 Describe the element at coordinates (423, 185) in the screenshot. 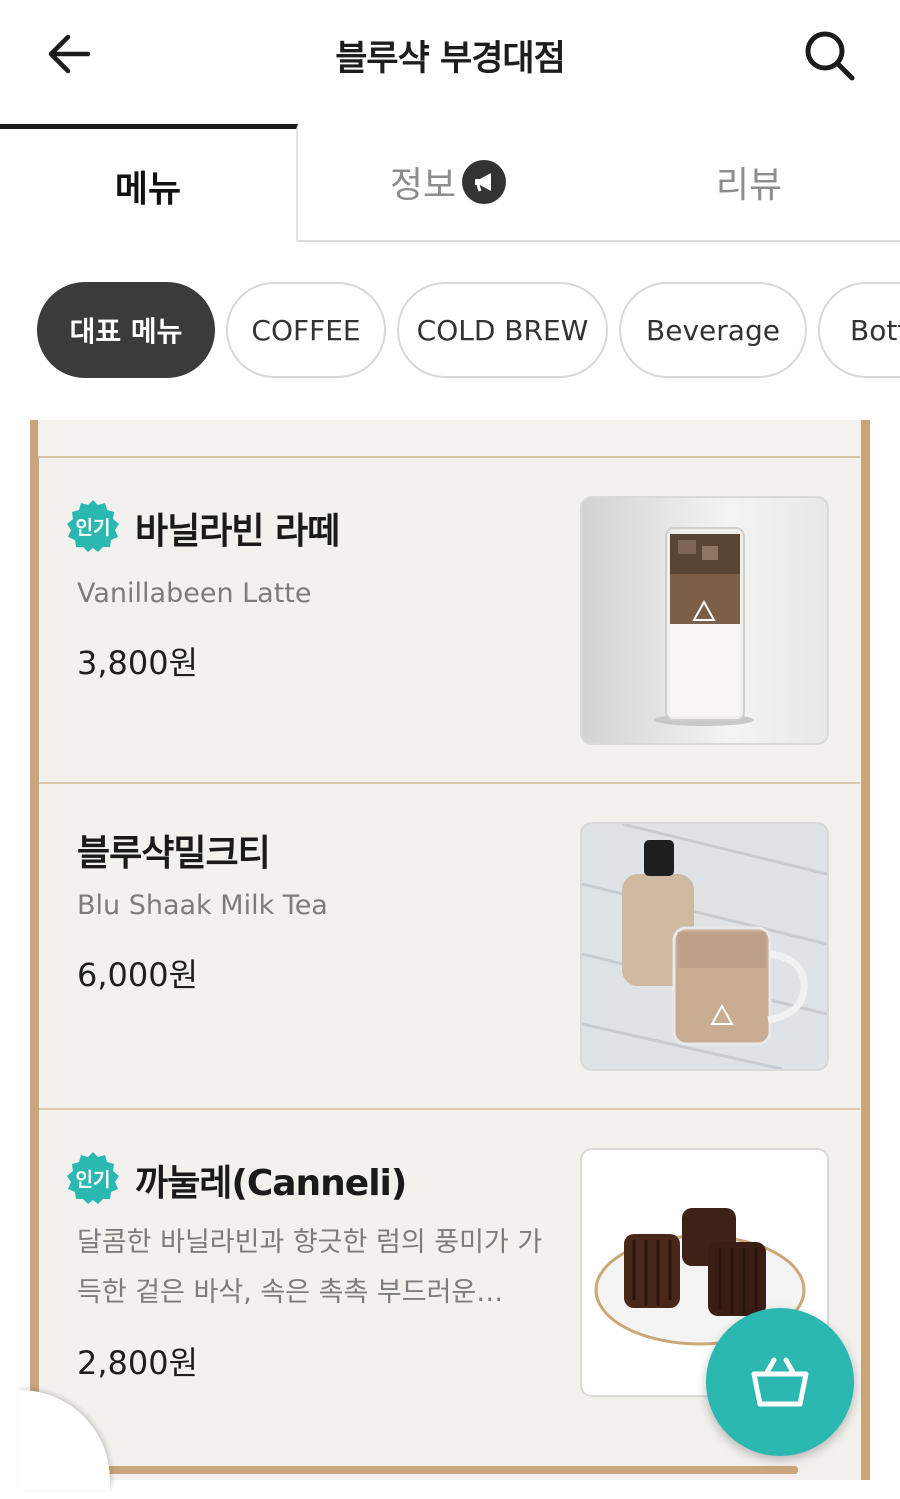

I see `tab-info-label: 정보` at that location.